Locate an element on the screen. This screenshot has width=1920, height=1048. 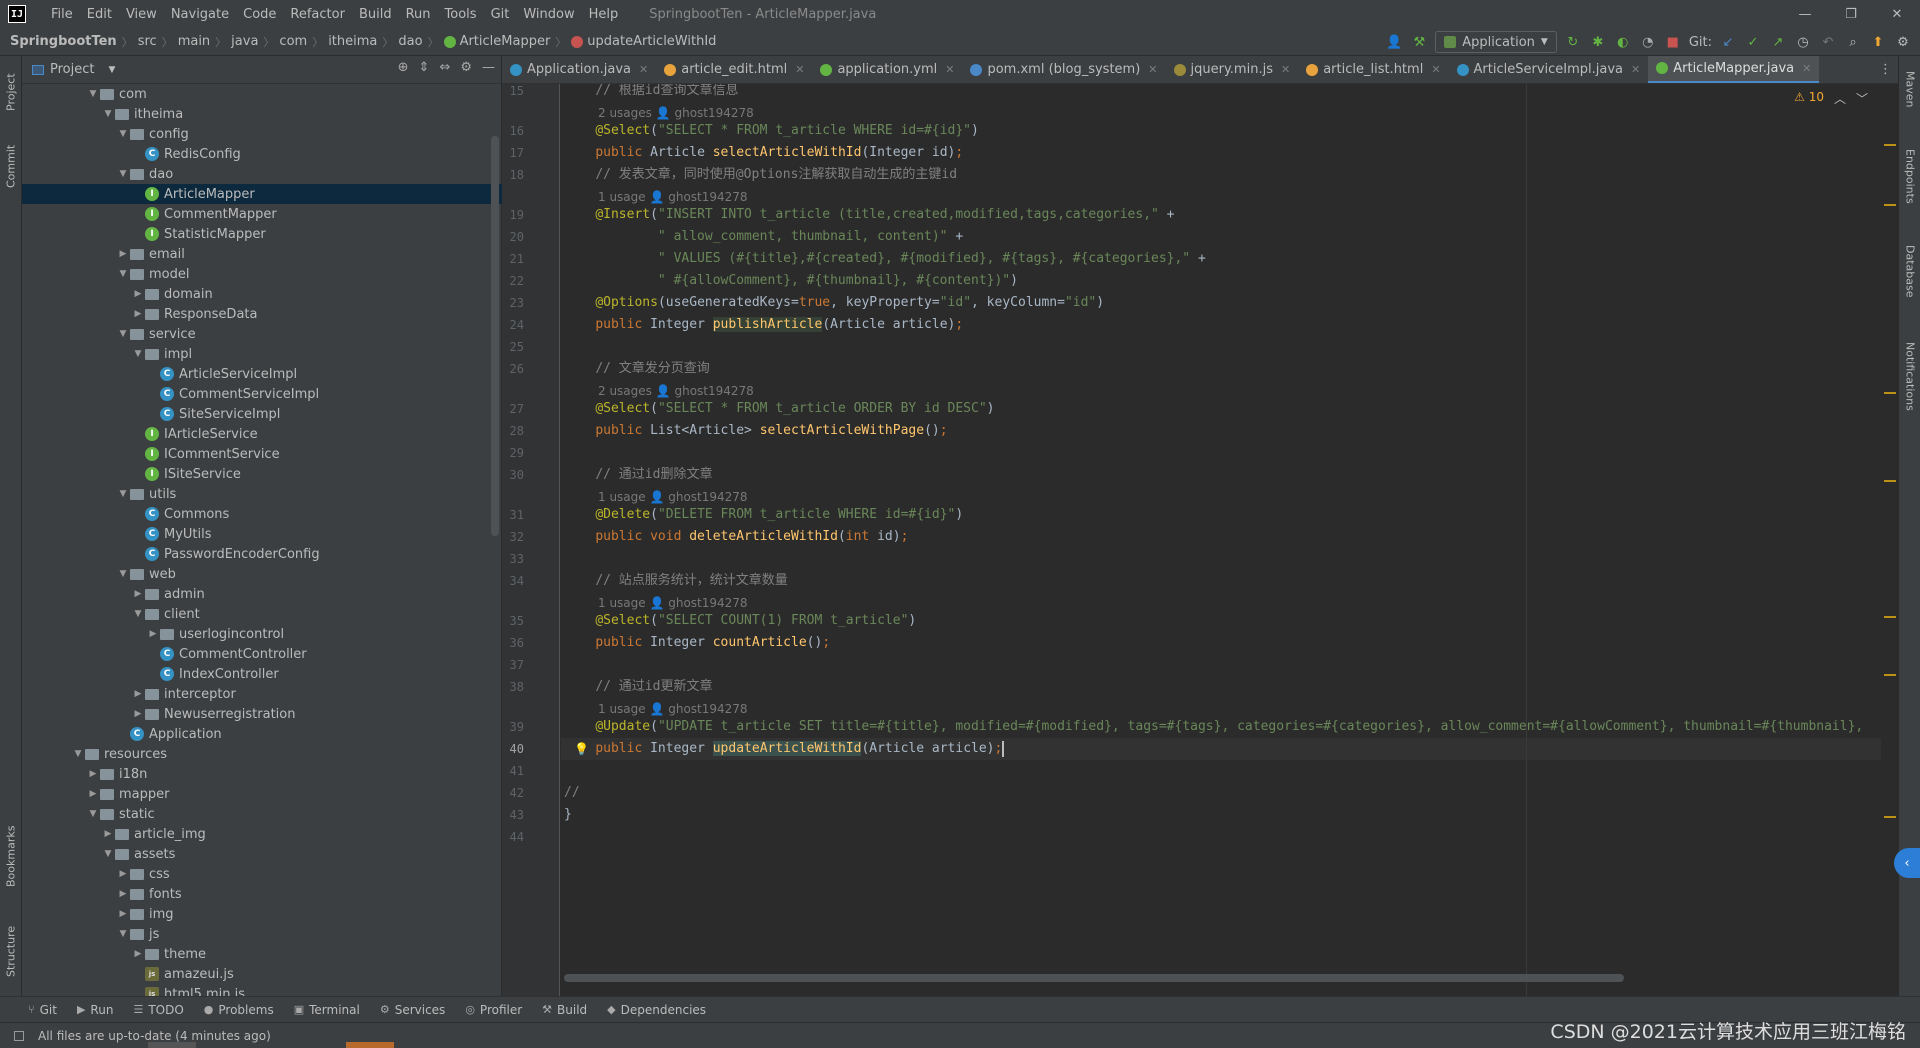
tab-pom-xml-blog-system-: pom.xml (blog_system) ✕ is located at coordinates (1063, 69).